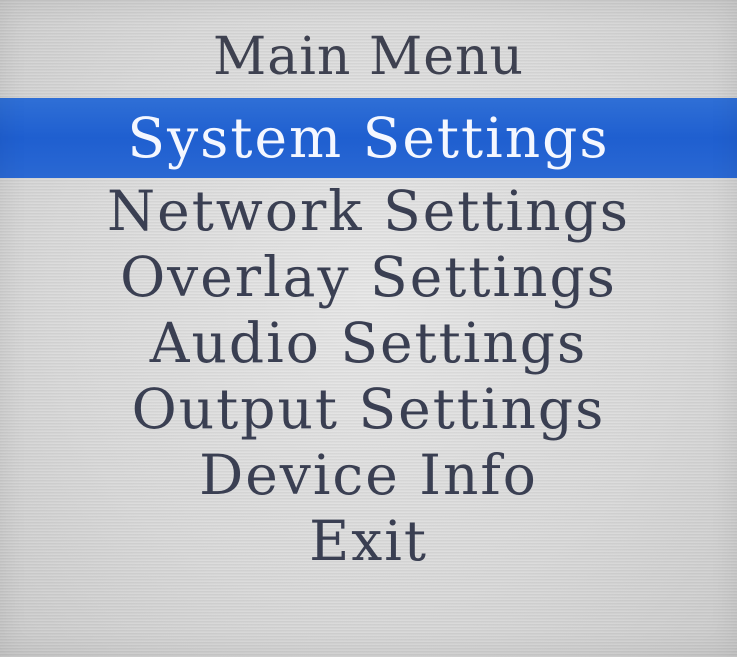 This screenshot has height=657, width=737. What do you see at coordinates (368, 343) in the screenshot?
I see `menu-item-audio-settings: Audio Settings` at bounding box center [368, 343].